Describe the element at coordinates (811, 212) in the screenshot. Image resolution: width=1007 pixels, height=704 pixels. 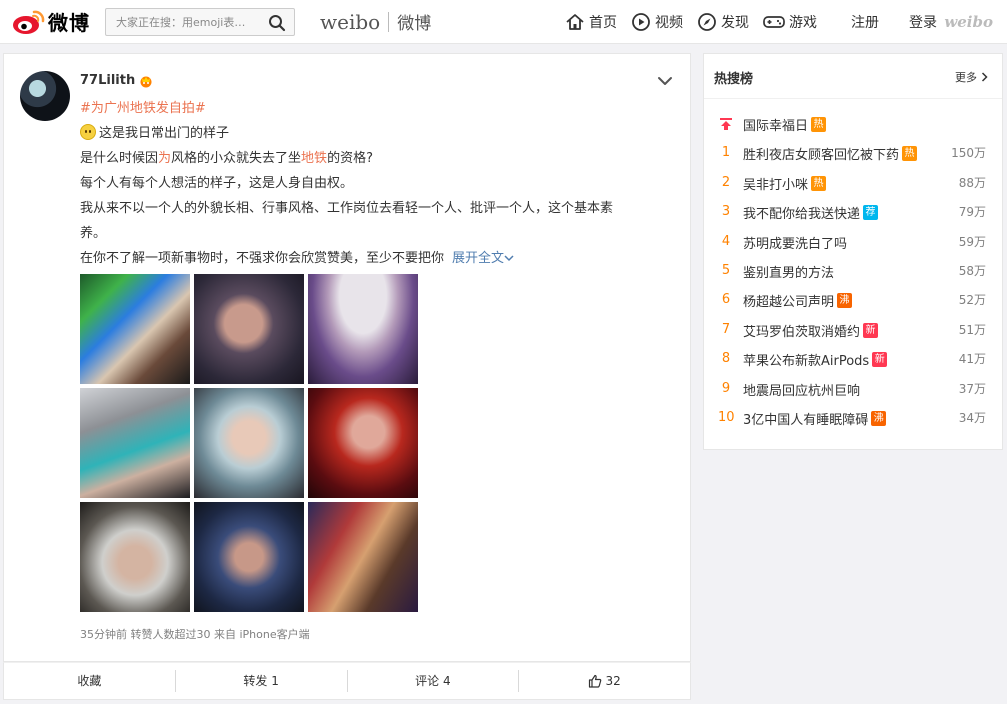
I see `hot-word: 我不配你给我送快递荐` at that location.